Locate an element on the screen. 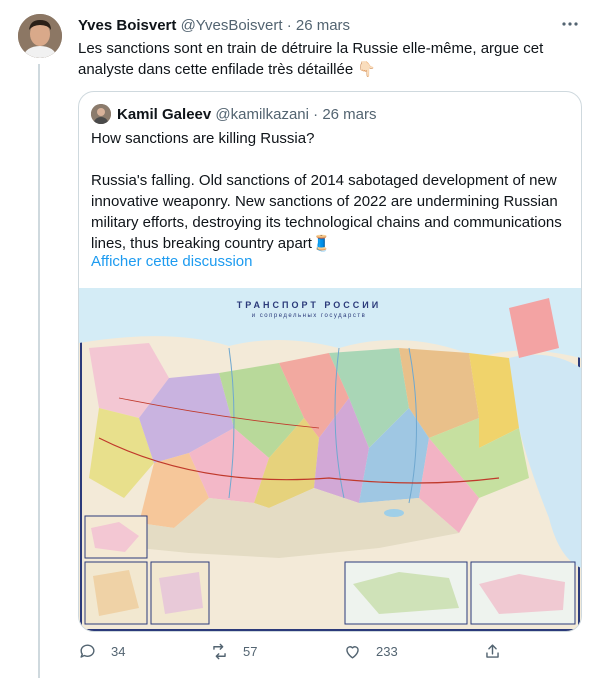  tweet-actions: 34 57 233 is located at coordinates (298, 654).